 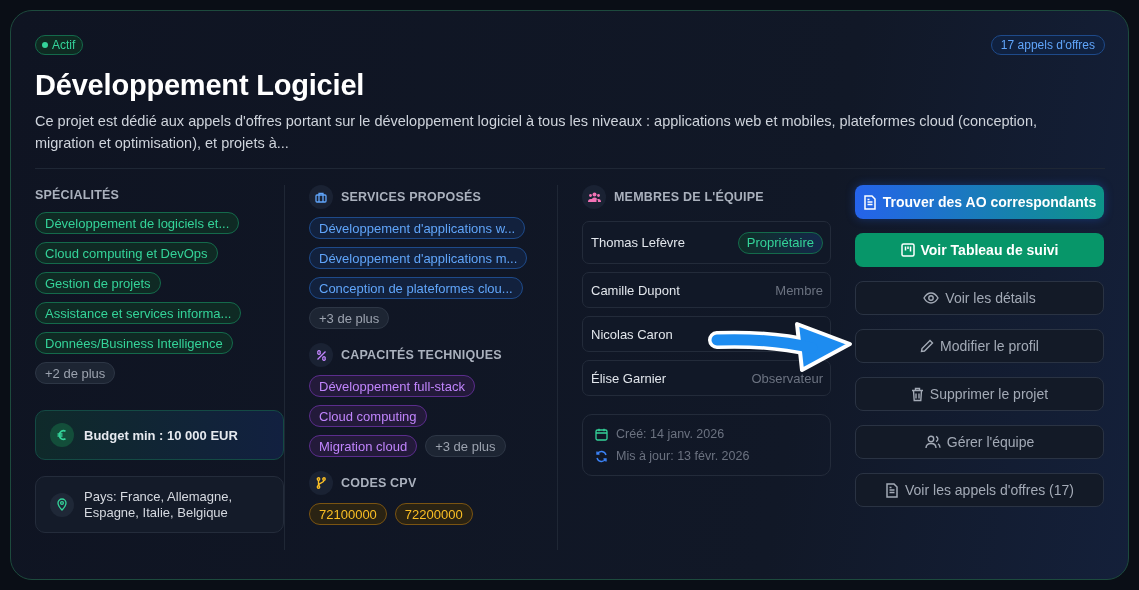 I want to click on tag: 72200000, so click(x=433, y=514).